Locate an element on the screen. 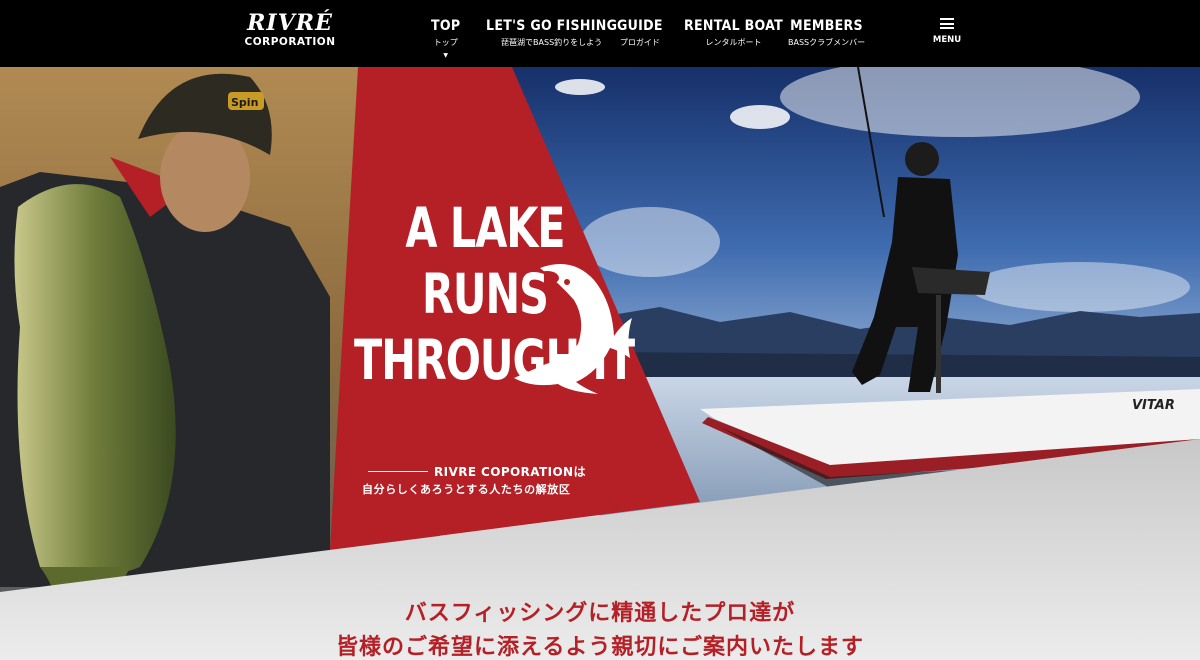 The width and height of the screenshot is (1200, 660). site-logo: RIVRÉ CORPORATION is located at coordinates (290, 30).